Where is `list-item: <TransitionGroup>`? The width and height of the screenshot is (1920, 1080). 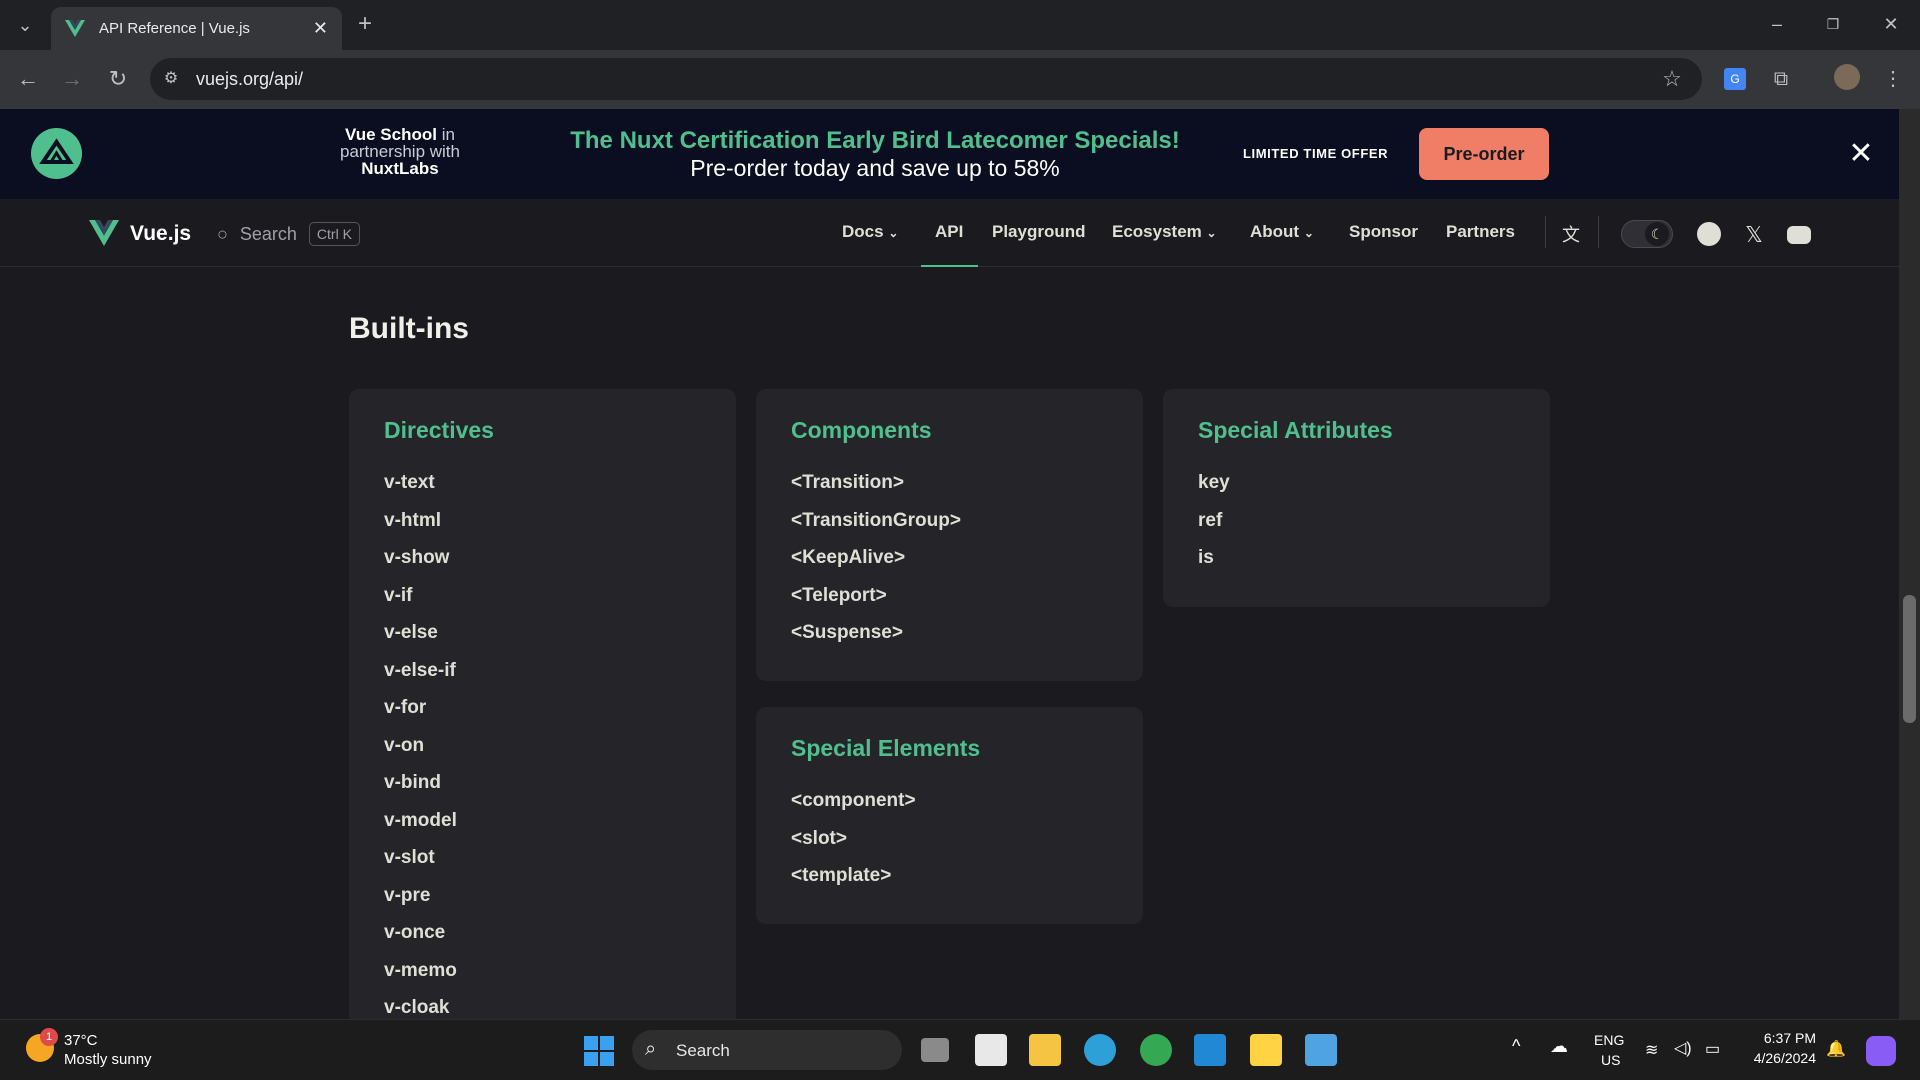
list-item: <TransitionGroup> is located at coordinates (876, 527).